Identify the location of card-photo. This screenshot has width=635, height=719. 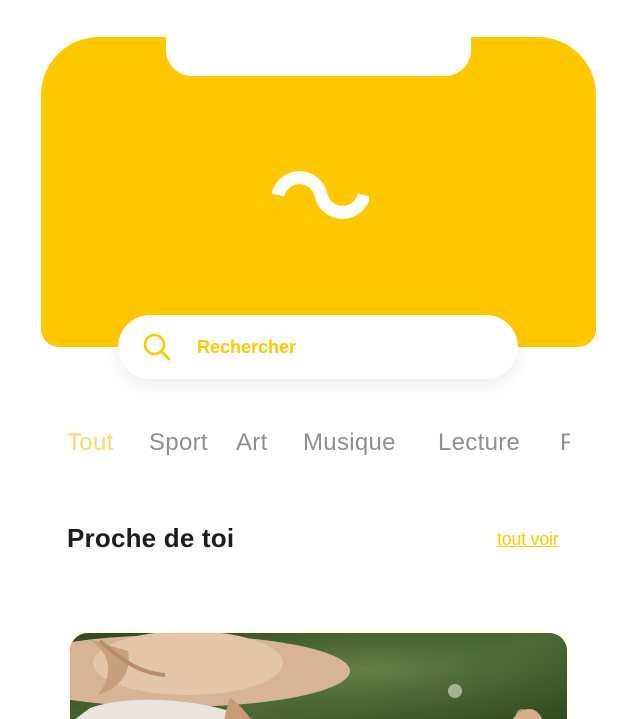
(318, 676).